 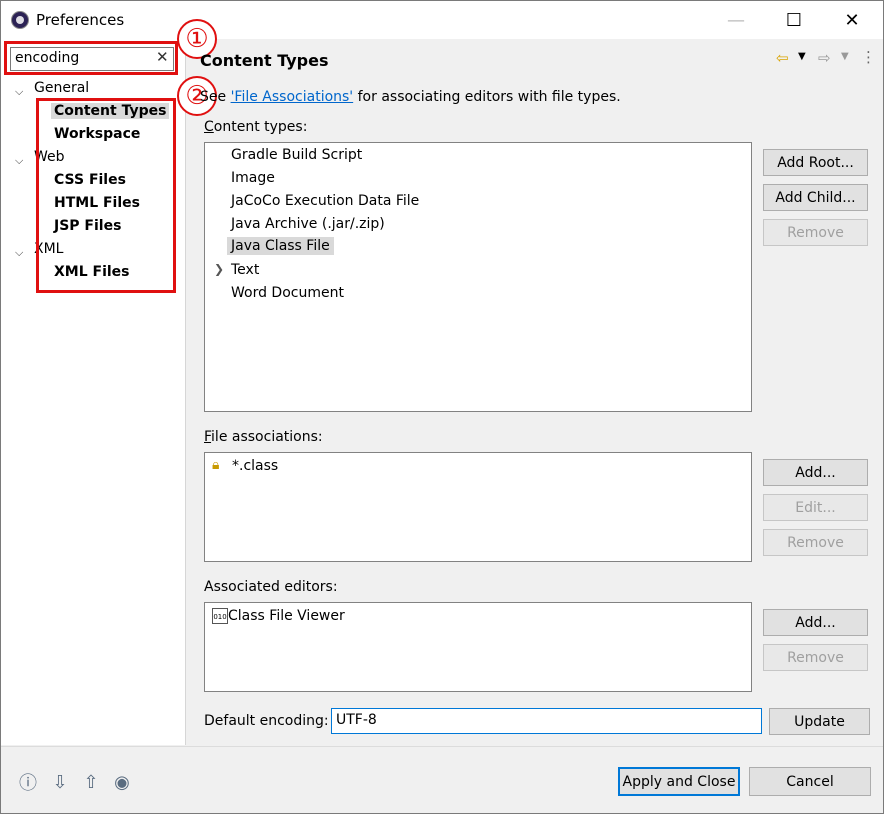 I want to click on view-menu-icon: ⋮, so click(x=868, y=57).